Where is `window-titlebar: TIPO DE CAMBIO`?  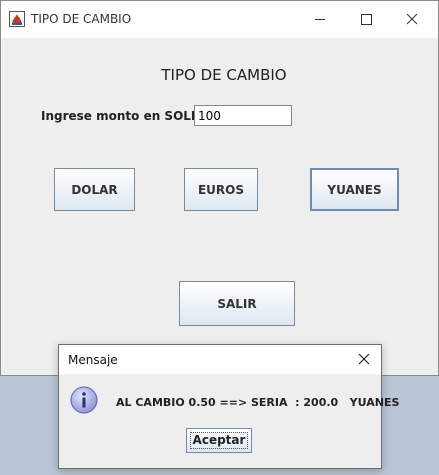
window-titlebar: TIPO DE CAMBIO is located at coordinates (219, 19).